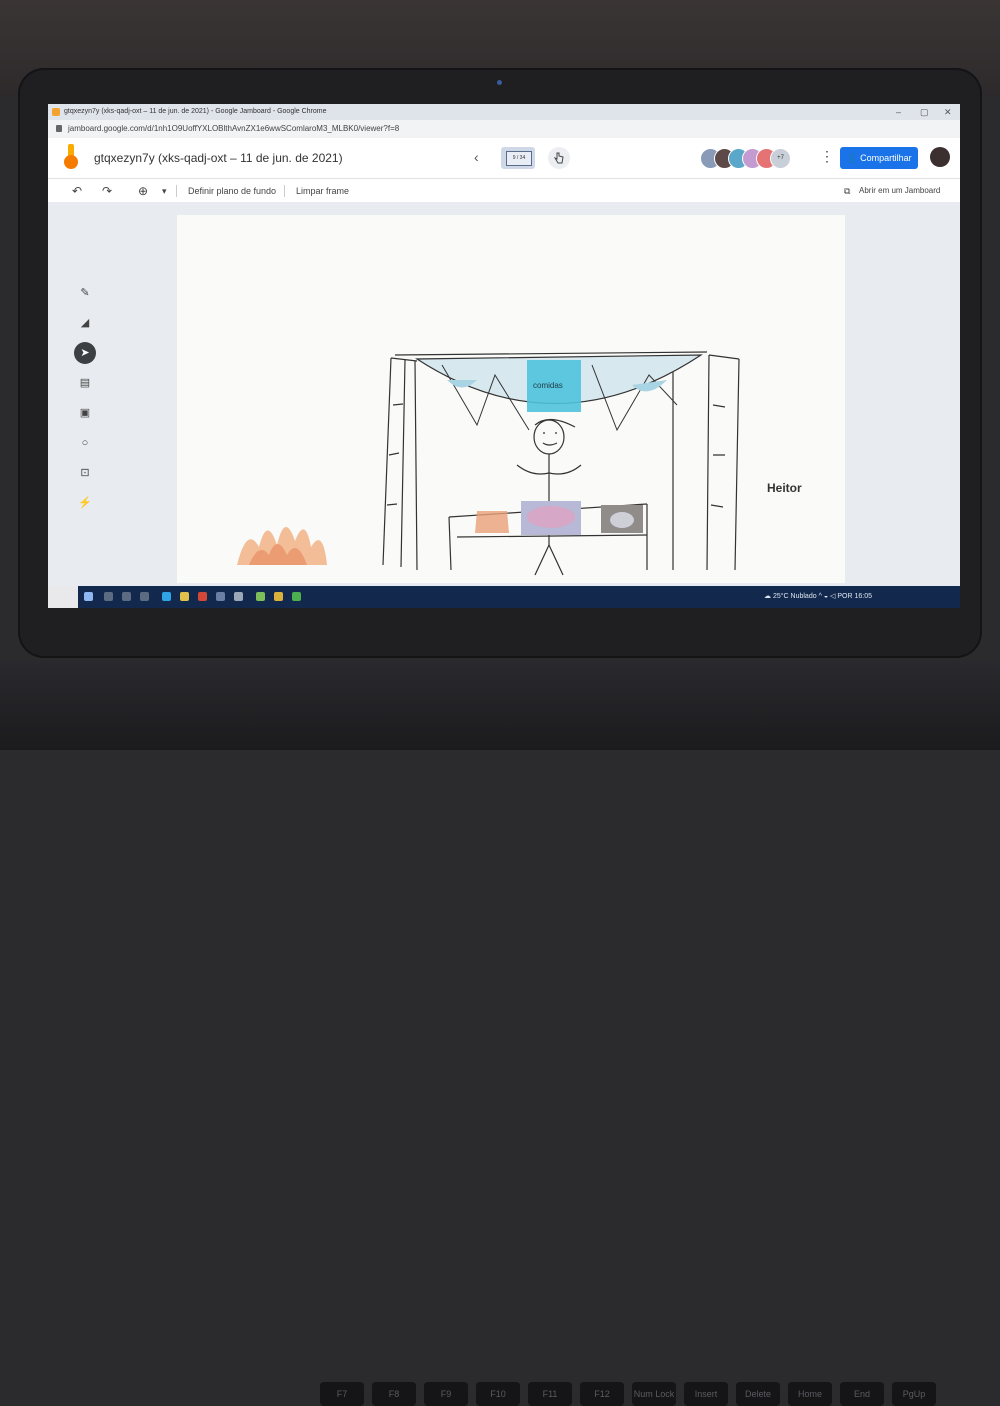  Describe the element at coordinates (758, 1394) in the screenshot. I see `key: Delete` at that location.